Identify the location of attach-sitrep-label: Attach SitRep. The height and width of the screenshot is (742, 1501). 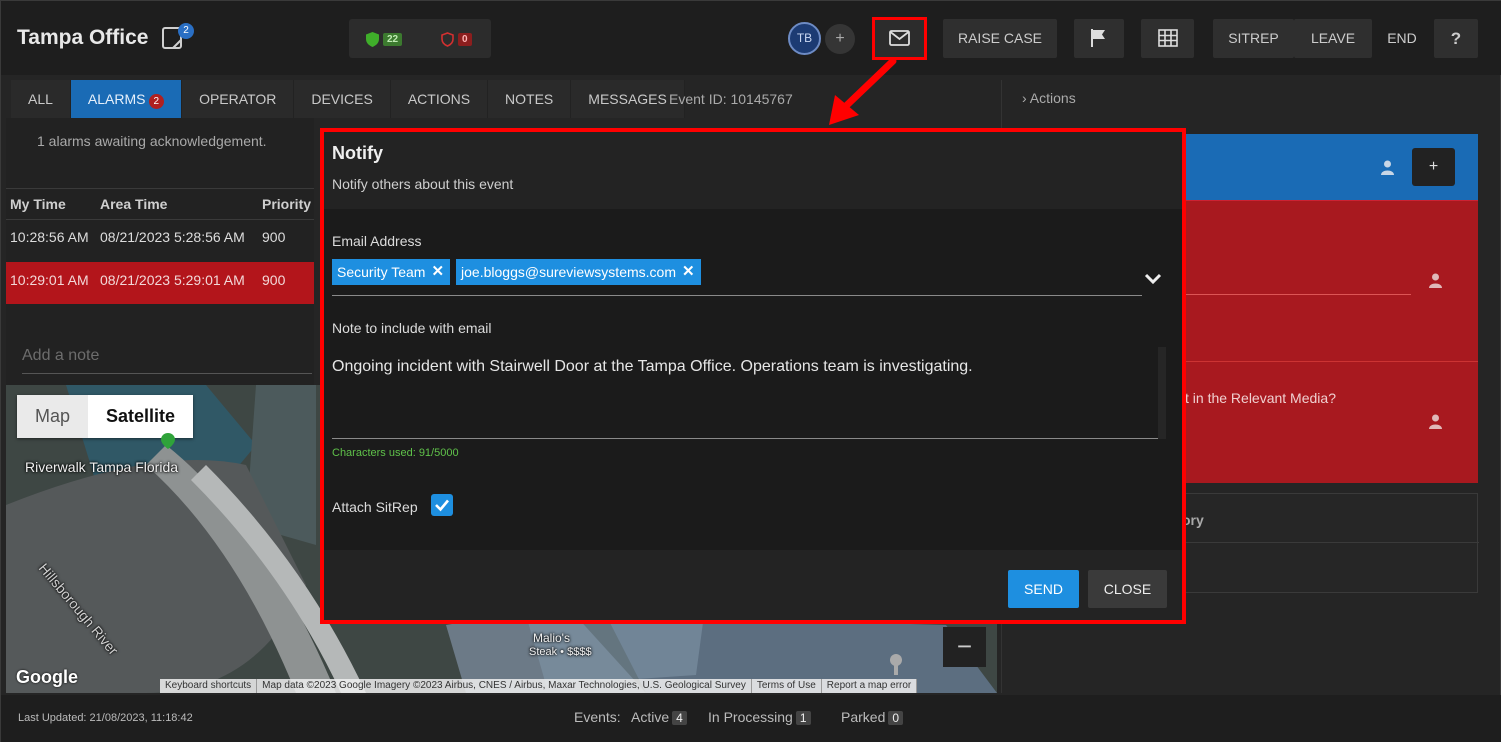
(375, 507).